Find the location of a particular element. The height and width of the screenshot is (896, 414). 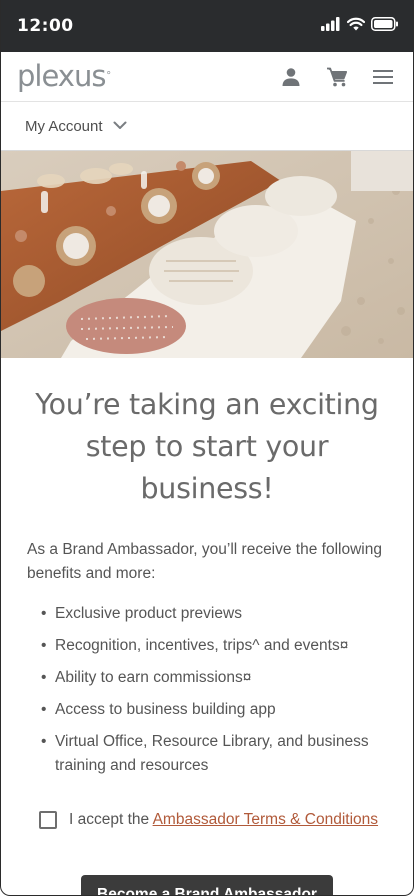

cta-wrap: Become a Brand Ambassador is located at coordinates (207, 885).